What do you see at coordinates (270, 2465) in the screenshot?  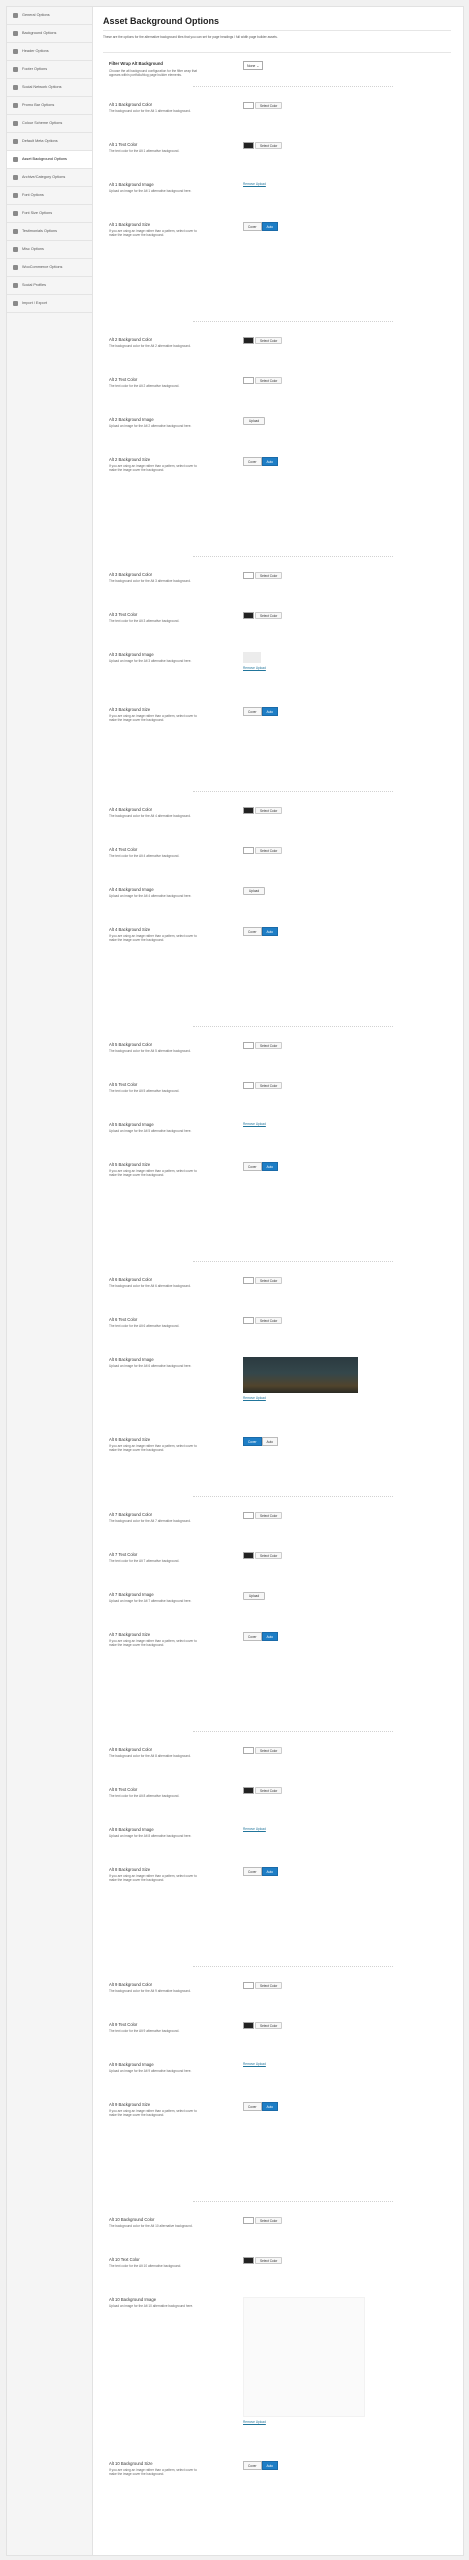 I see `alt-10-auto-button: Auto` at bounding box center [270, 2465].